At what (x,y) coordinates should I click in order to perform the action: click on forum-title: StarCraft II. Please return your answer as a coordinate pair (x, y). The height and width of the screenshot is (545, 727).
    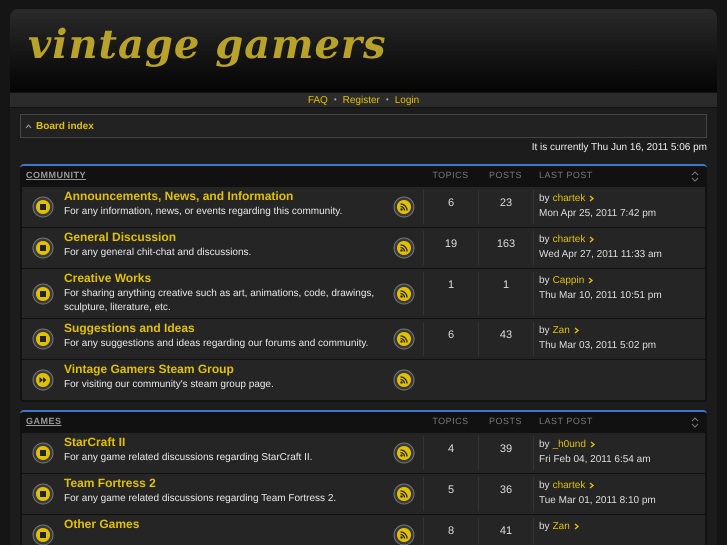
    Looking at the image, I should click on (224, 442).